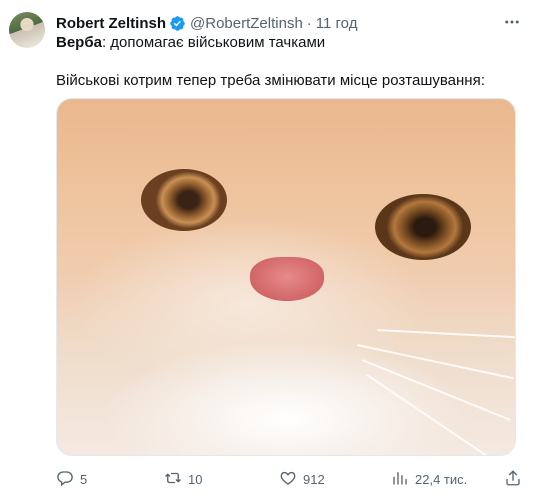  I want to click on views-count: 22,4 тис., so click(441, 479).